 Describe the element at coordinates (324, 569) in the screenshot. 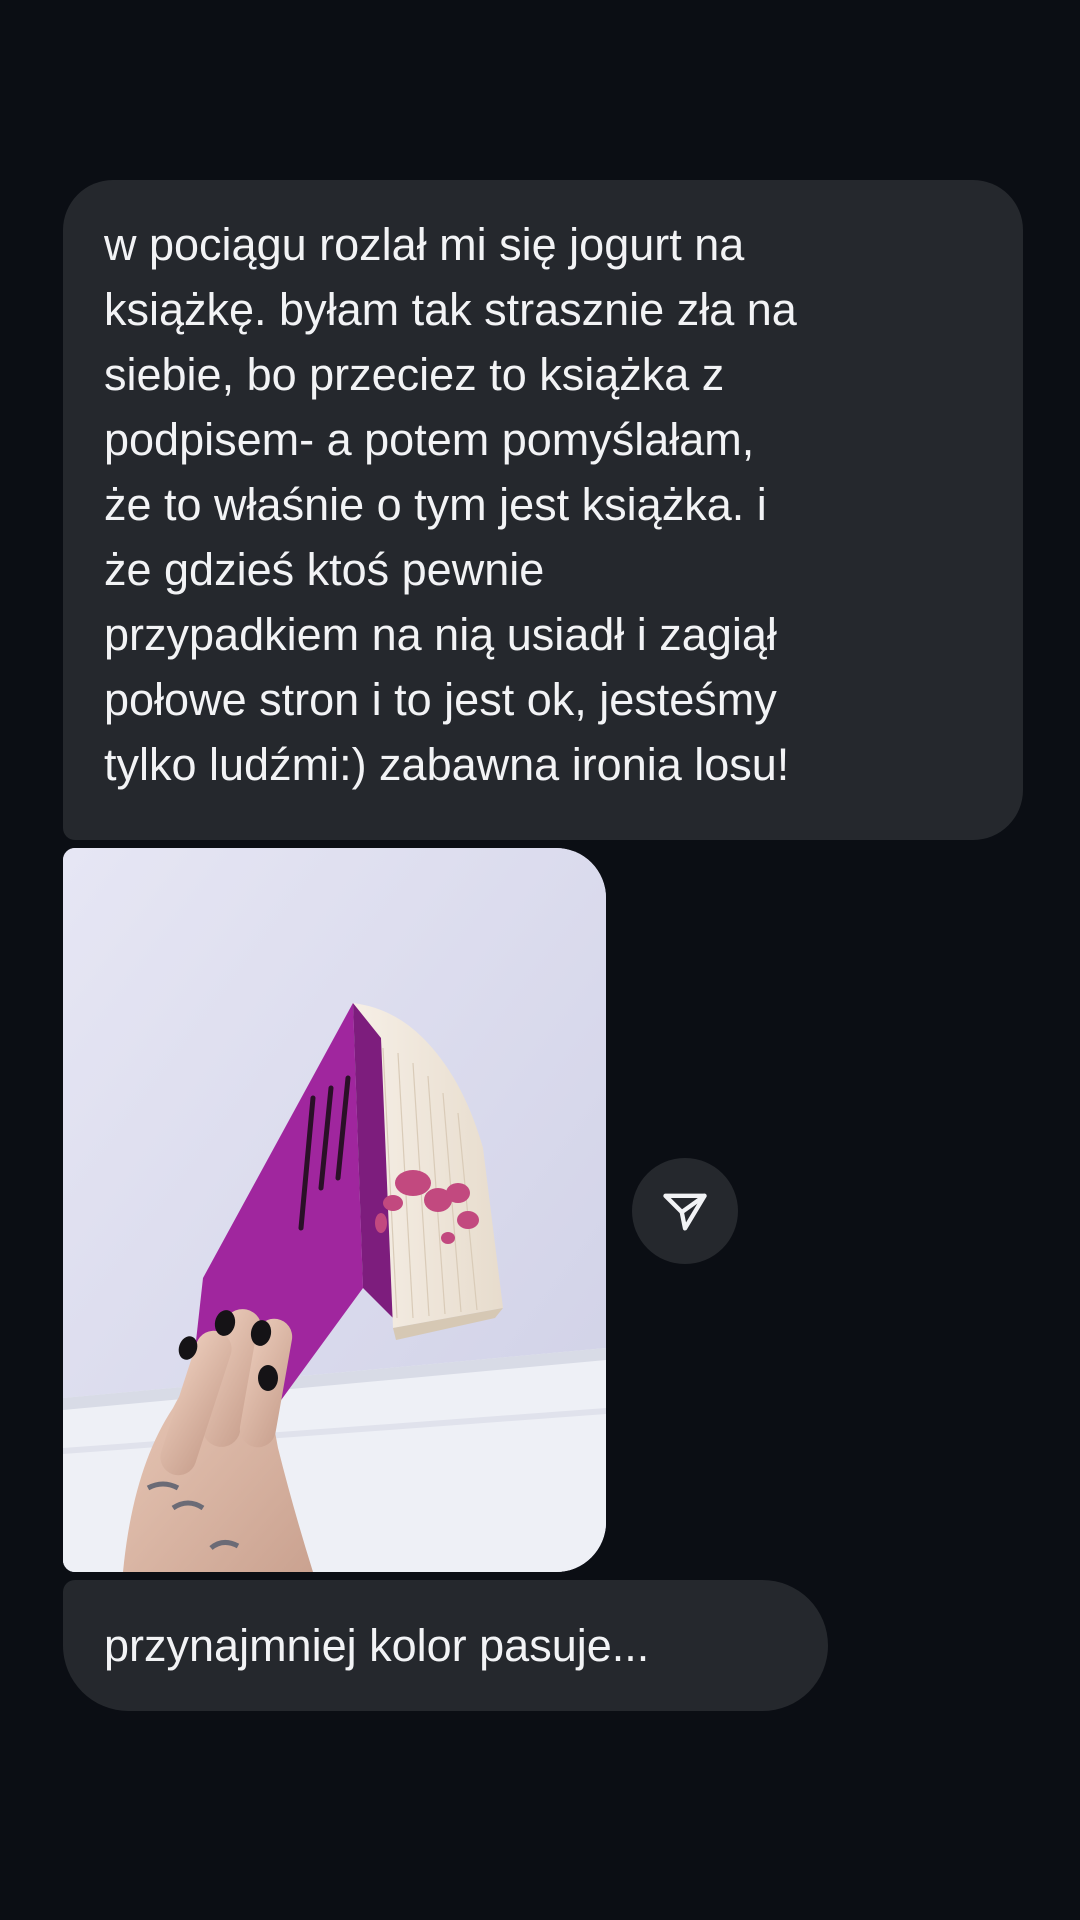

I see `message-line: że gdzieś ktoś pewnie` at that location.